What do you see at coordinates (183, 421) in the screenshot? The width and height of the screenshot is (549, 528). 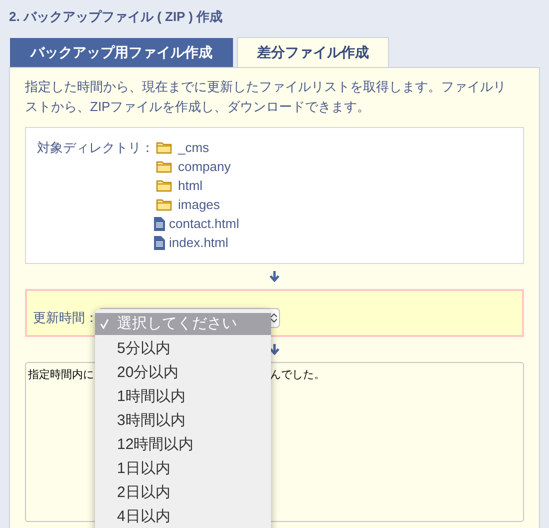 I see `dropdown-option: 3時間以内` at bounding box center [183, 421].